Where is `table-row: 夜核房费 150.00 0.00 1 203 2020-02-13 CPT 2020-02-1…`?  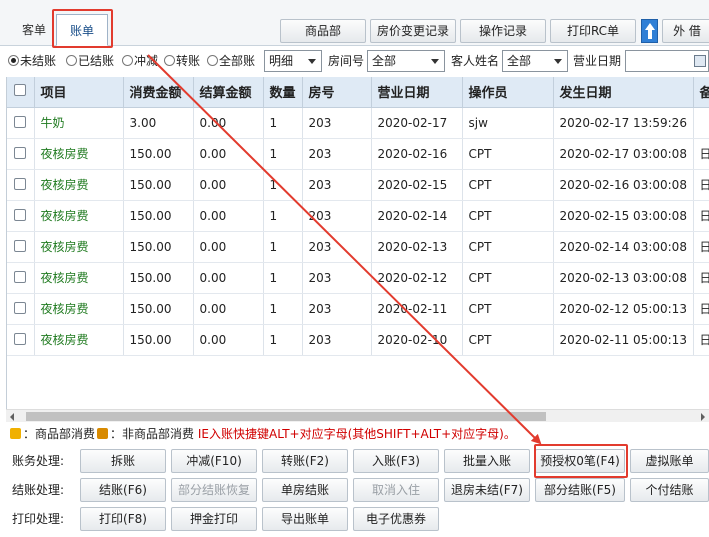 table-row: 夜核房费 150.00 0.00 1 203 2020-02-13 CPT 2020-02-1… is located at coordinates (358, 247).